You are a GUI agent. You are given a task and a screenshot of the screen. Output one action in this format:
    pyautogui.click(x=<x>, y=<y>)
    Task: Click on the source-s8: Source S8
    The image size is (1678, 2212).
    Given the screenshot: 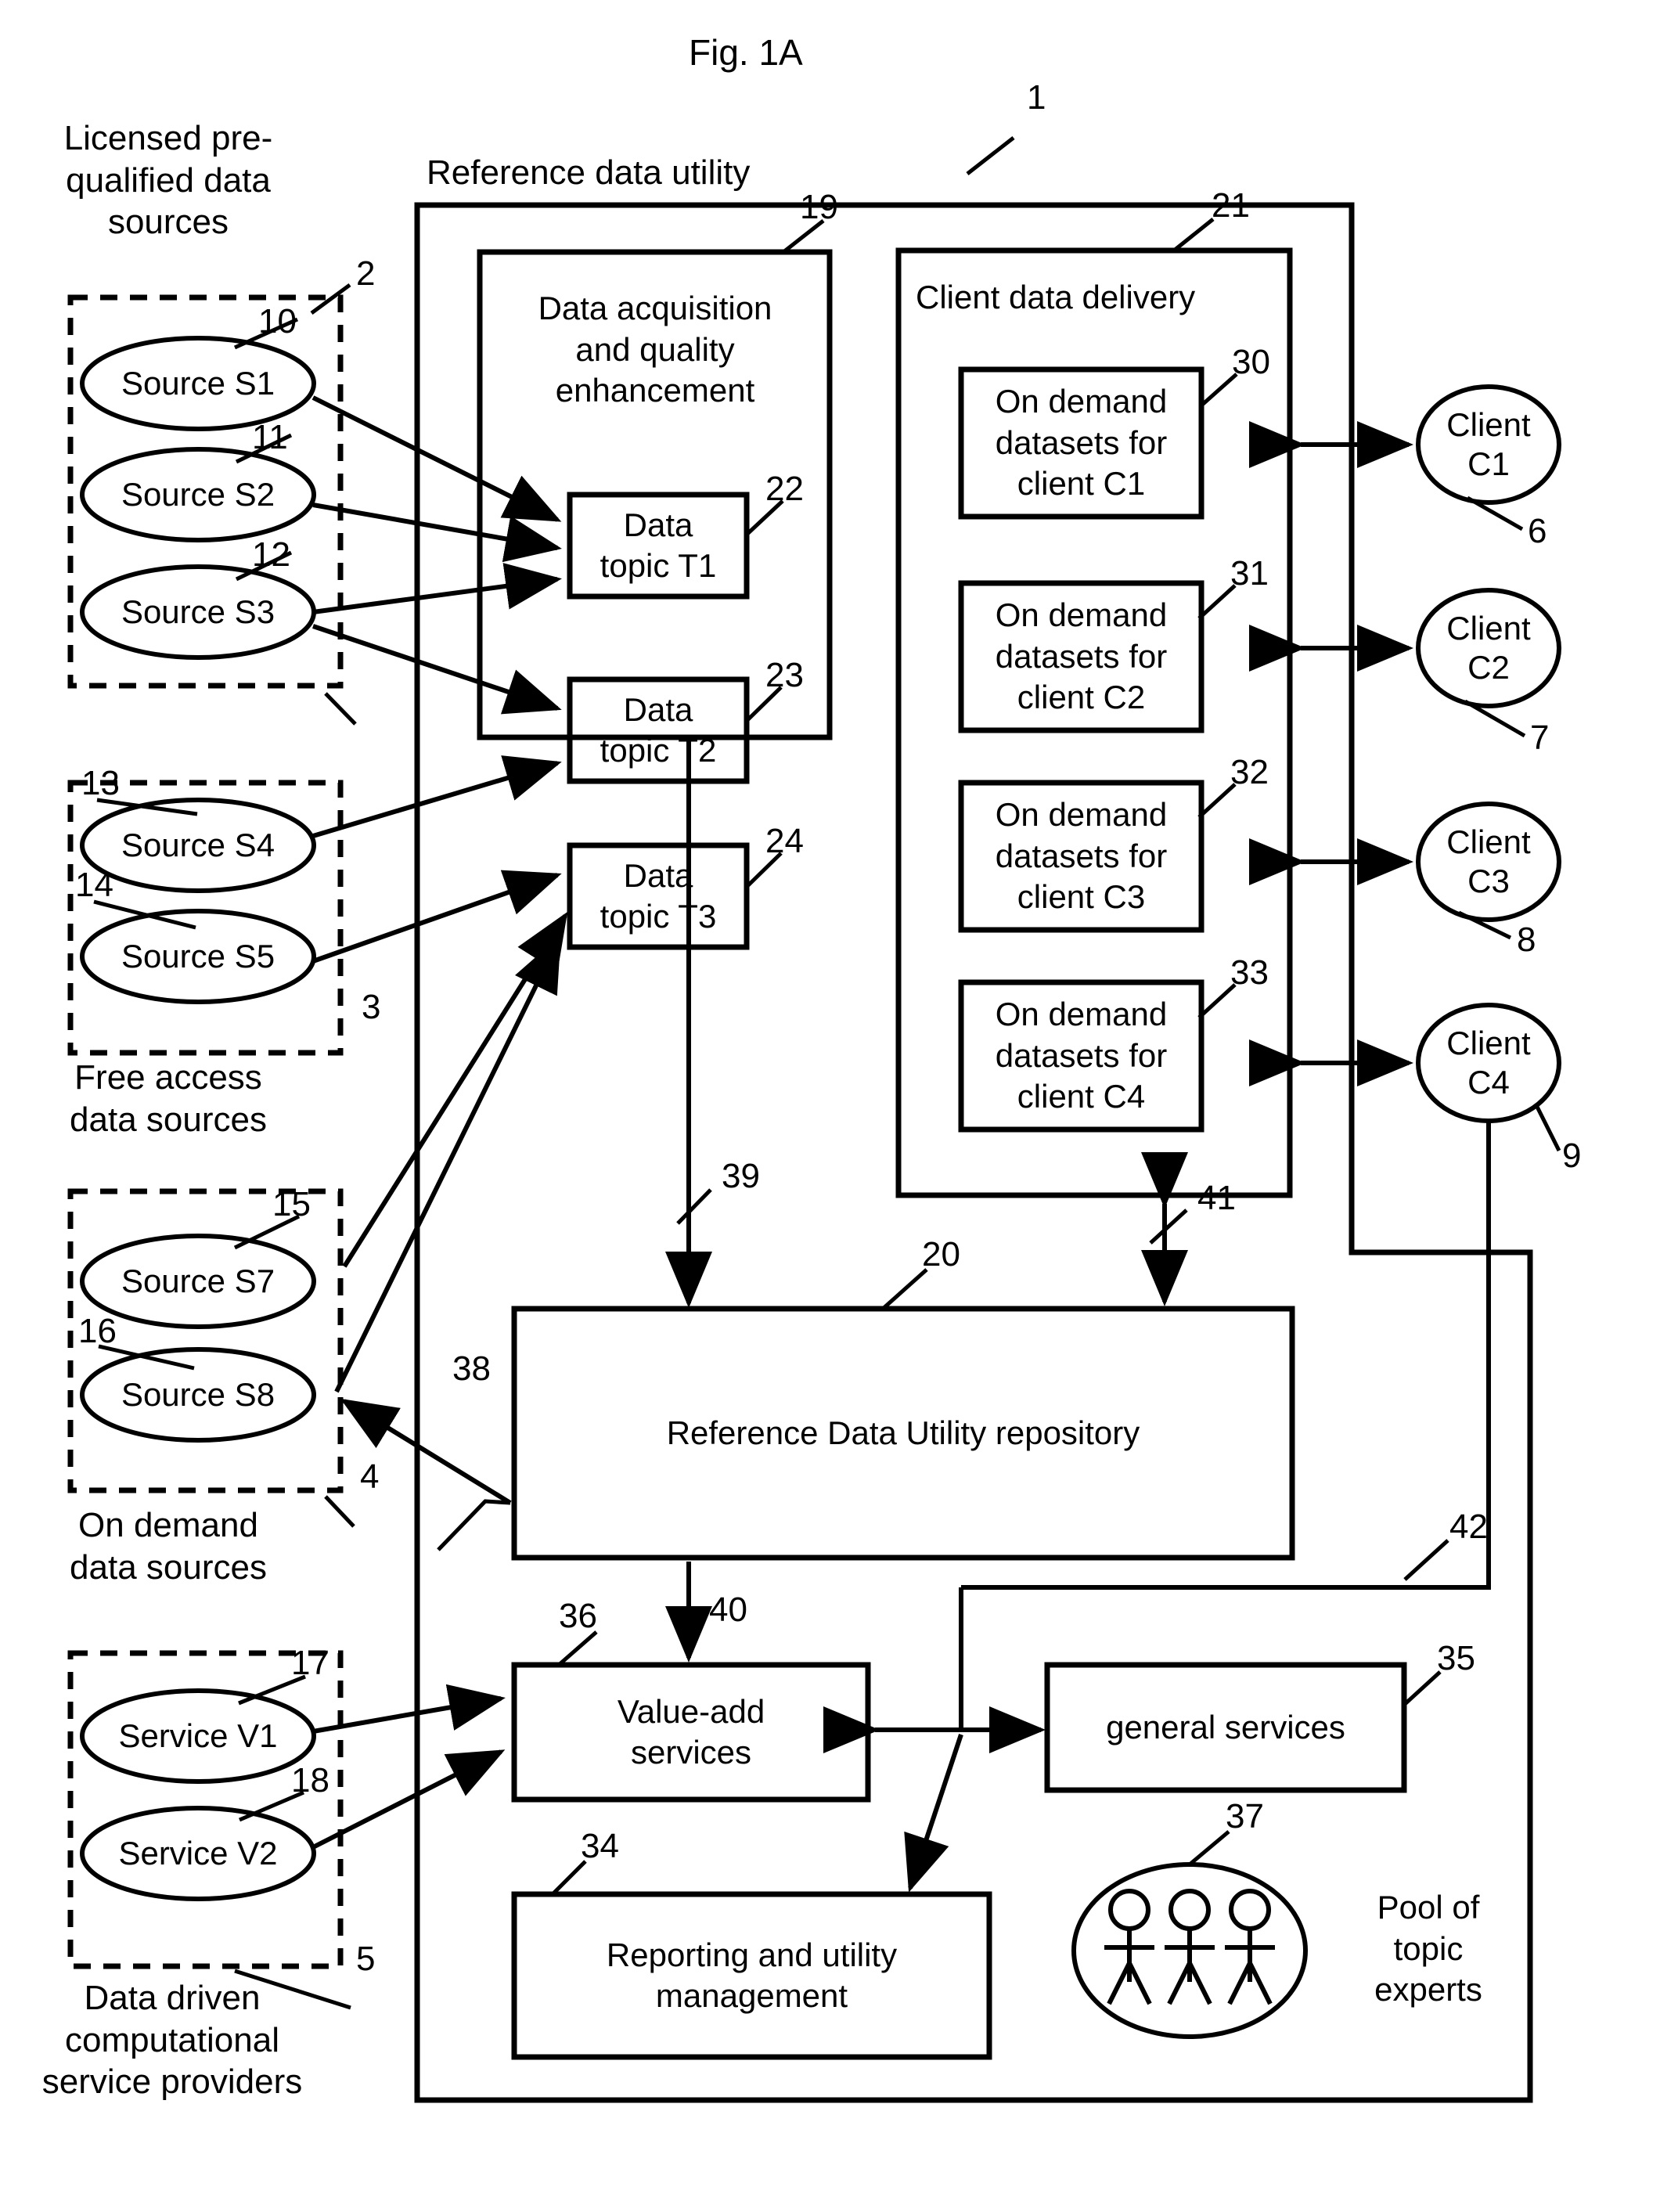 What is the action you would take?
    pyautogui.click(x=198, y=1395)
    